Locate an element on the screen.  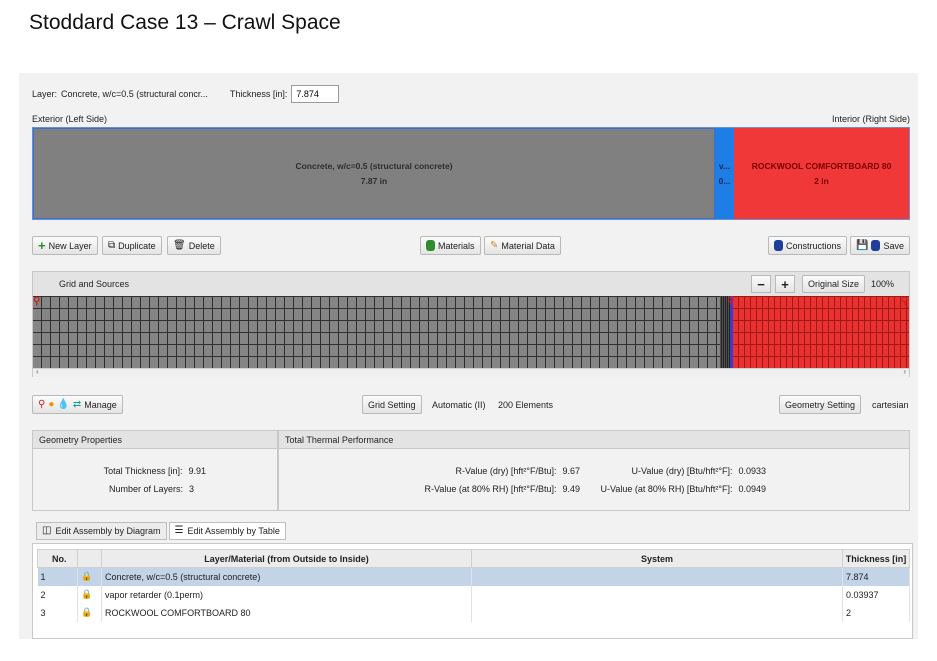
constructions-label: Constructions is located at coordinates (814, 245).